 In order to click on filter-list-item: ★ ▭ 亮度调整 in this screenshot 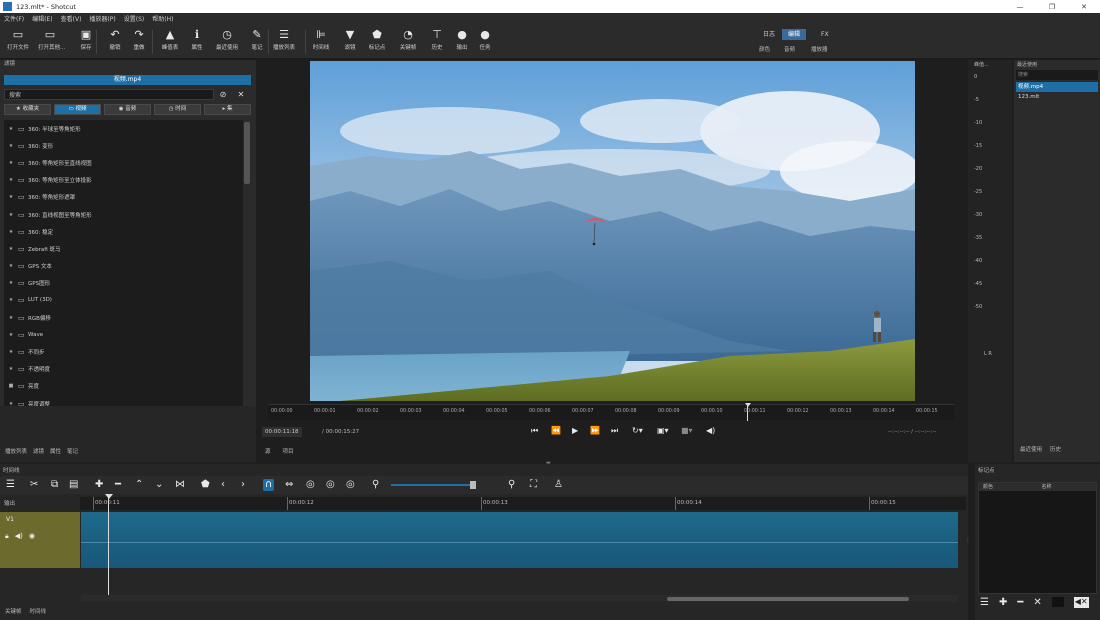, I will do `click(123, 400)`.